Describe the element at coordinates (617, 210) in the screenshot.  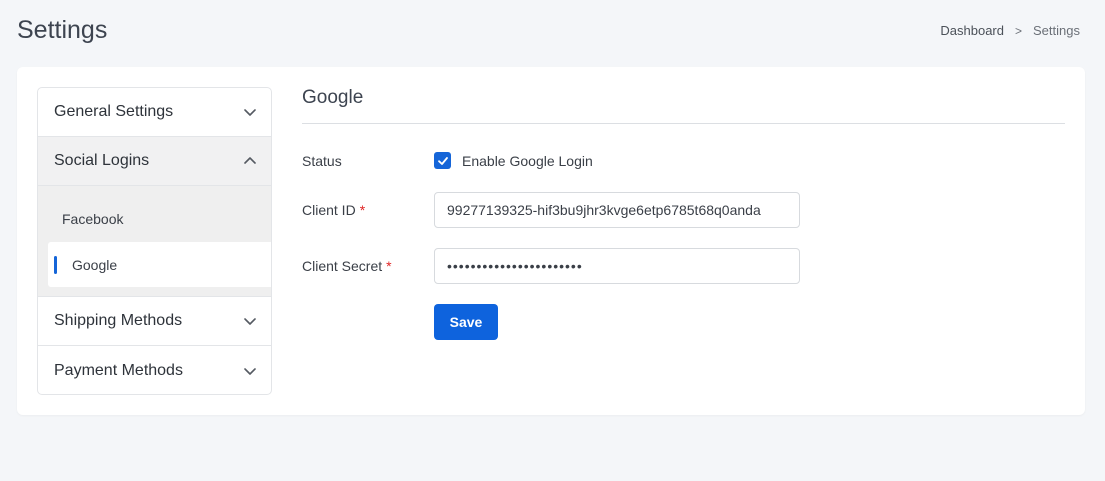
I see `client-id-input` at that location.